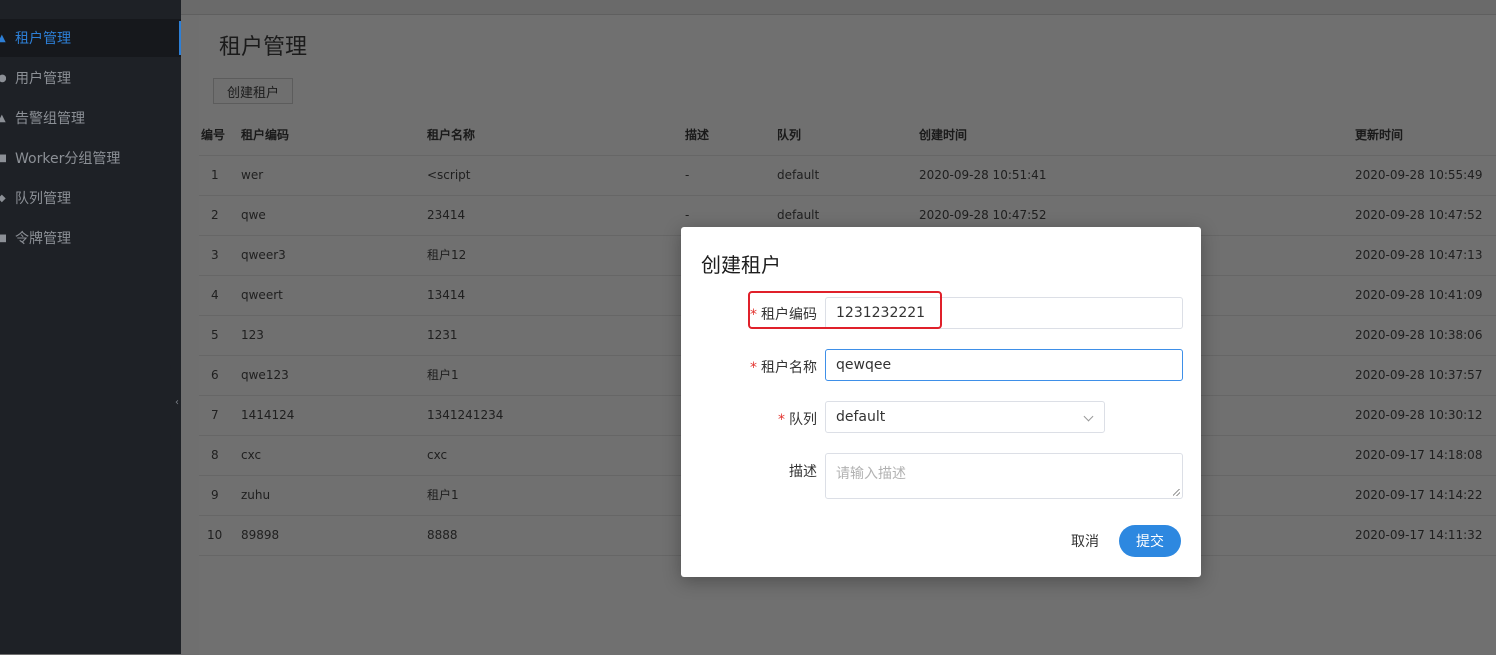  Describe the element at coordinates (3, 118) in the screenshot. I see `warning-icon: ▲` at that location.